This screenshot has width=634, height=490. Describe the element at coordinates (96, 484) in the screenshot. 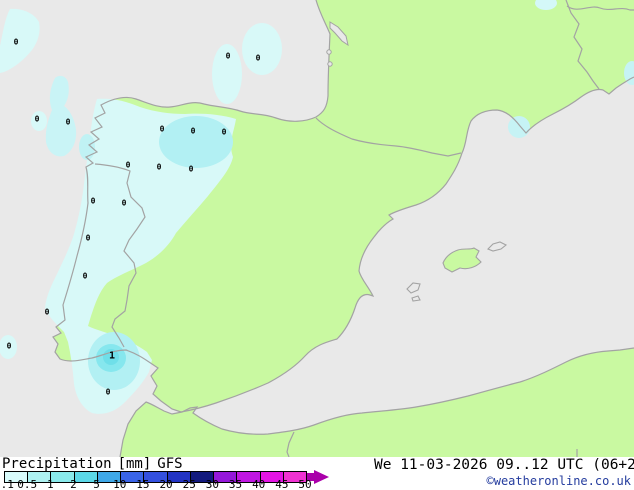

I see `legend-tick-label: 5` at that location.